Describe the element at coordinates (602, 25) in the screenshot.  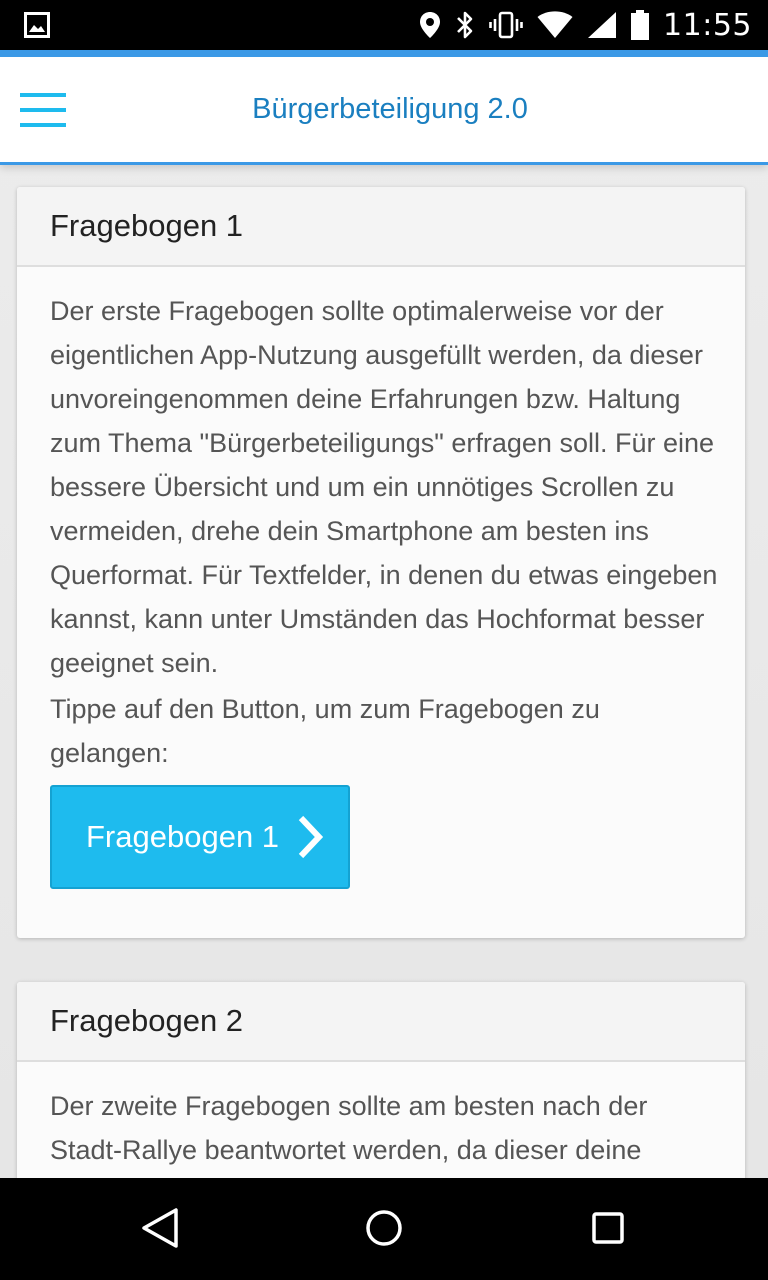
I see `signal-icon` at that location.